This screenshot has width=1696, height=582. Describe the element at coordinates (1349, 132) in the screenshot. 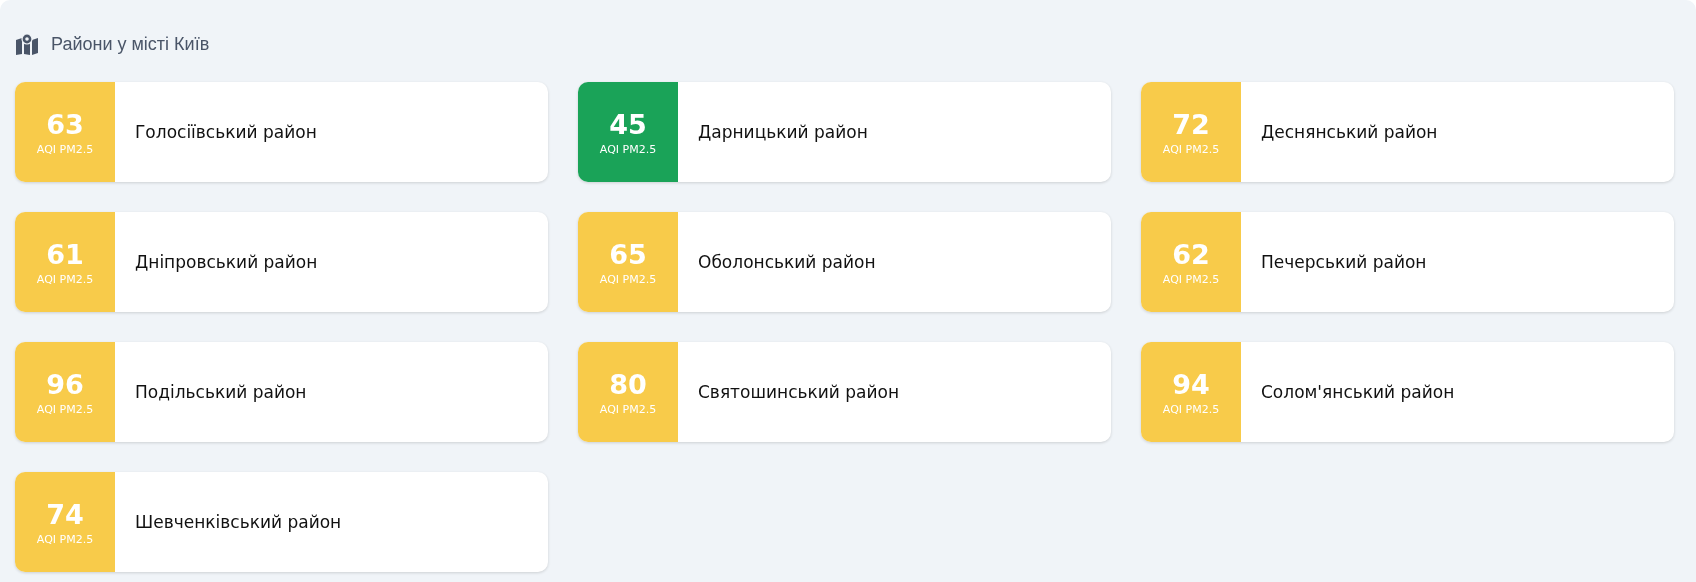

I see `district-name: Деснянський район` at that location.